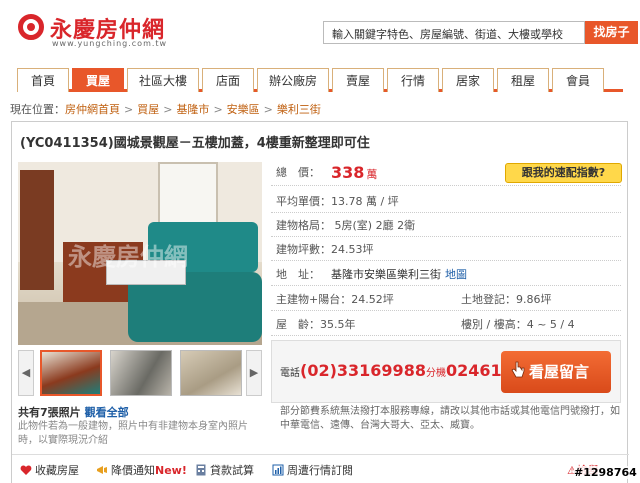 Image resolution: width=640 pixels, height=483 pixels. What do you see at coordinates (298, 172) in the screenshot?
I see `price-label: 總 價：` at bounding box center [298, 172].